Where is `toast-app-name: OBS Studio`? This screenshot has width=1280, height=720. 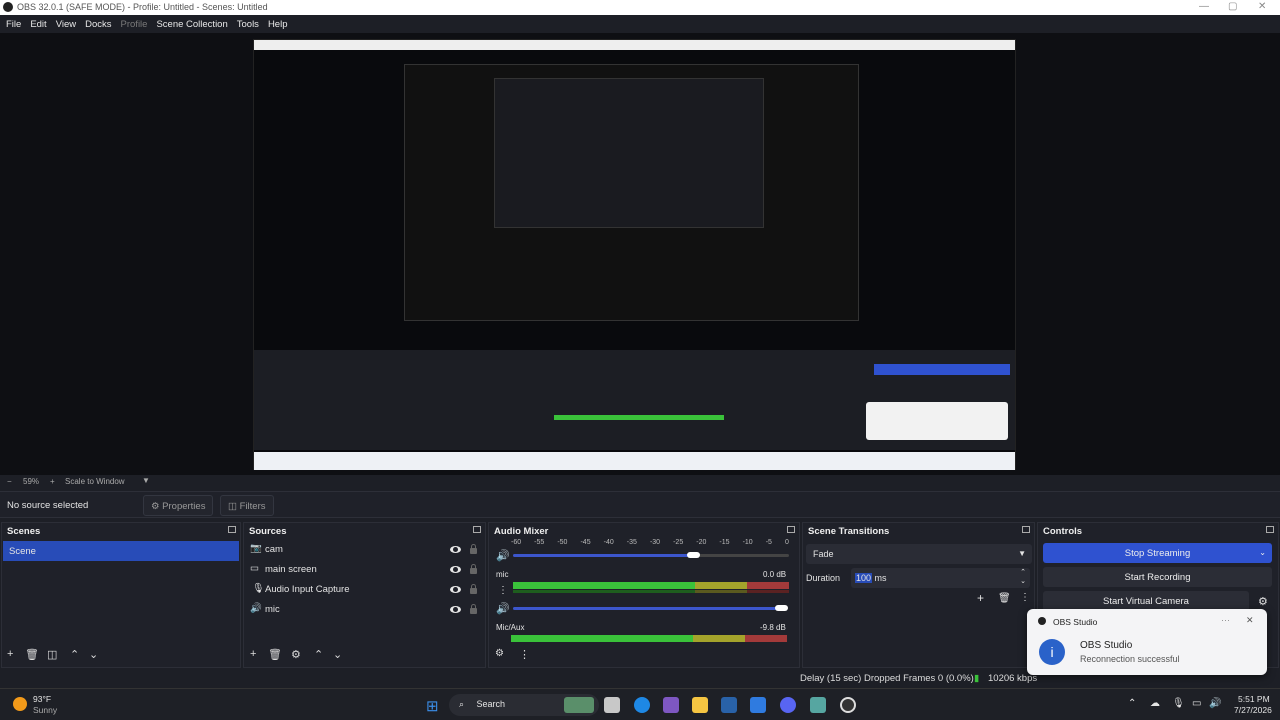 toast-app-name: OBS Studio is located at coordinates (1075, 622).